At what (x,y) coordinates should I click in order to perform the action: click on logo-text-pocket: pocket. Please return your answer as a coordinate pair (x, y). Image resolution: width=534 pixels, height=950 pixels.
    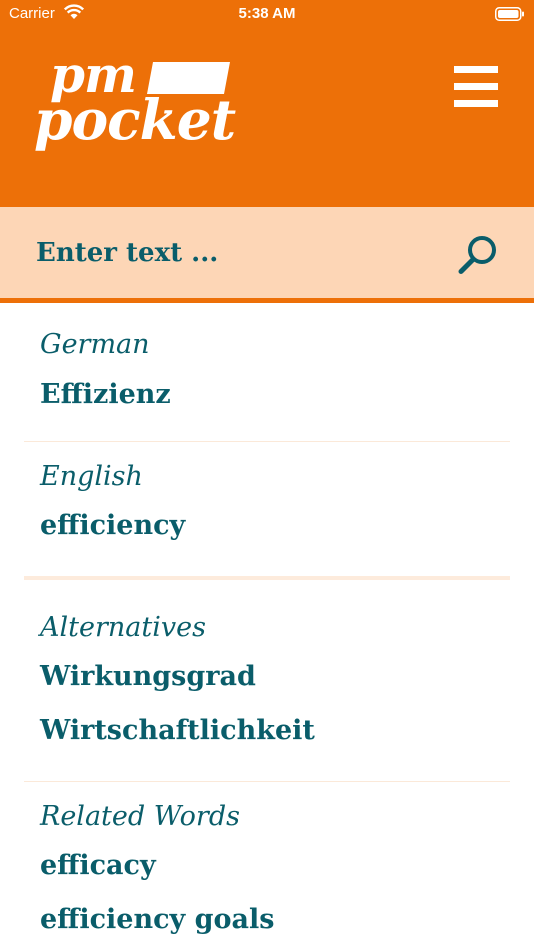
    Looking at the image, I should click on (135, 119).